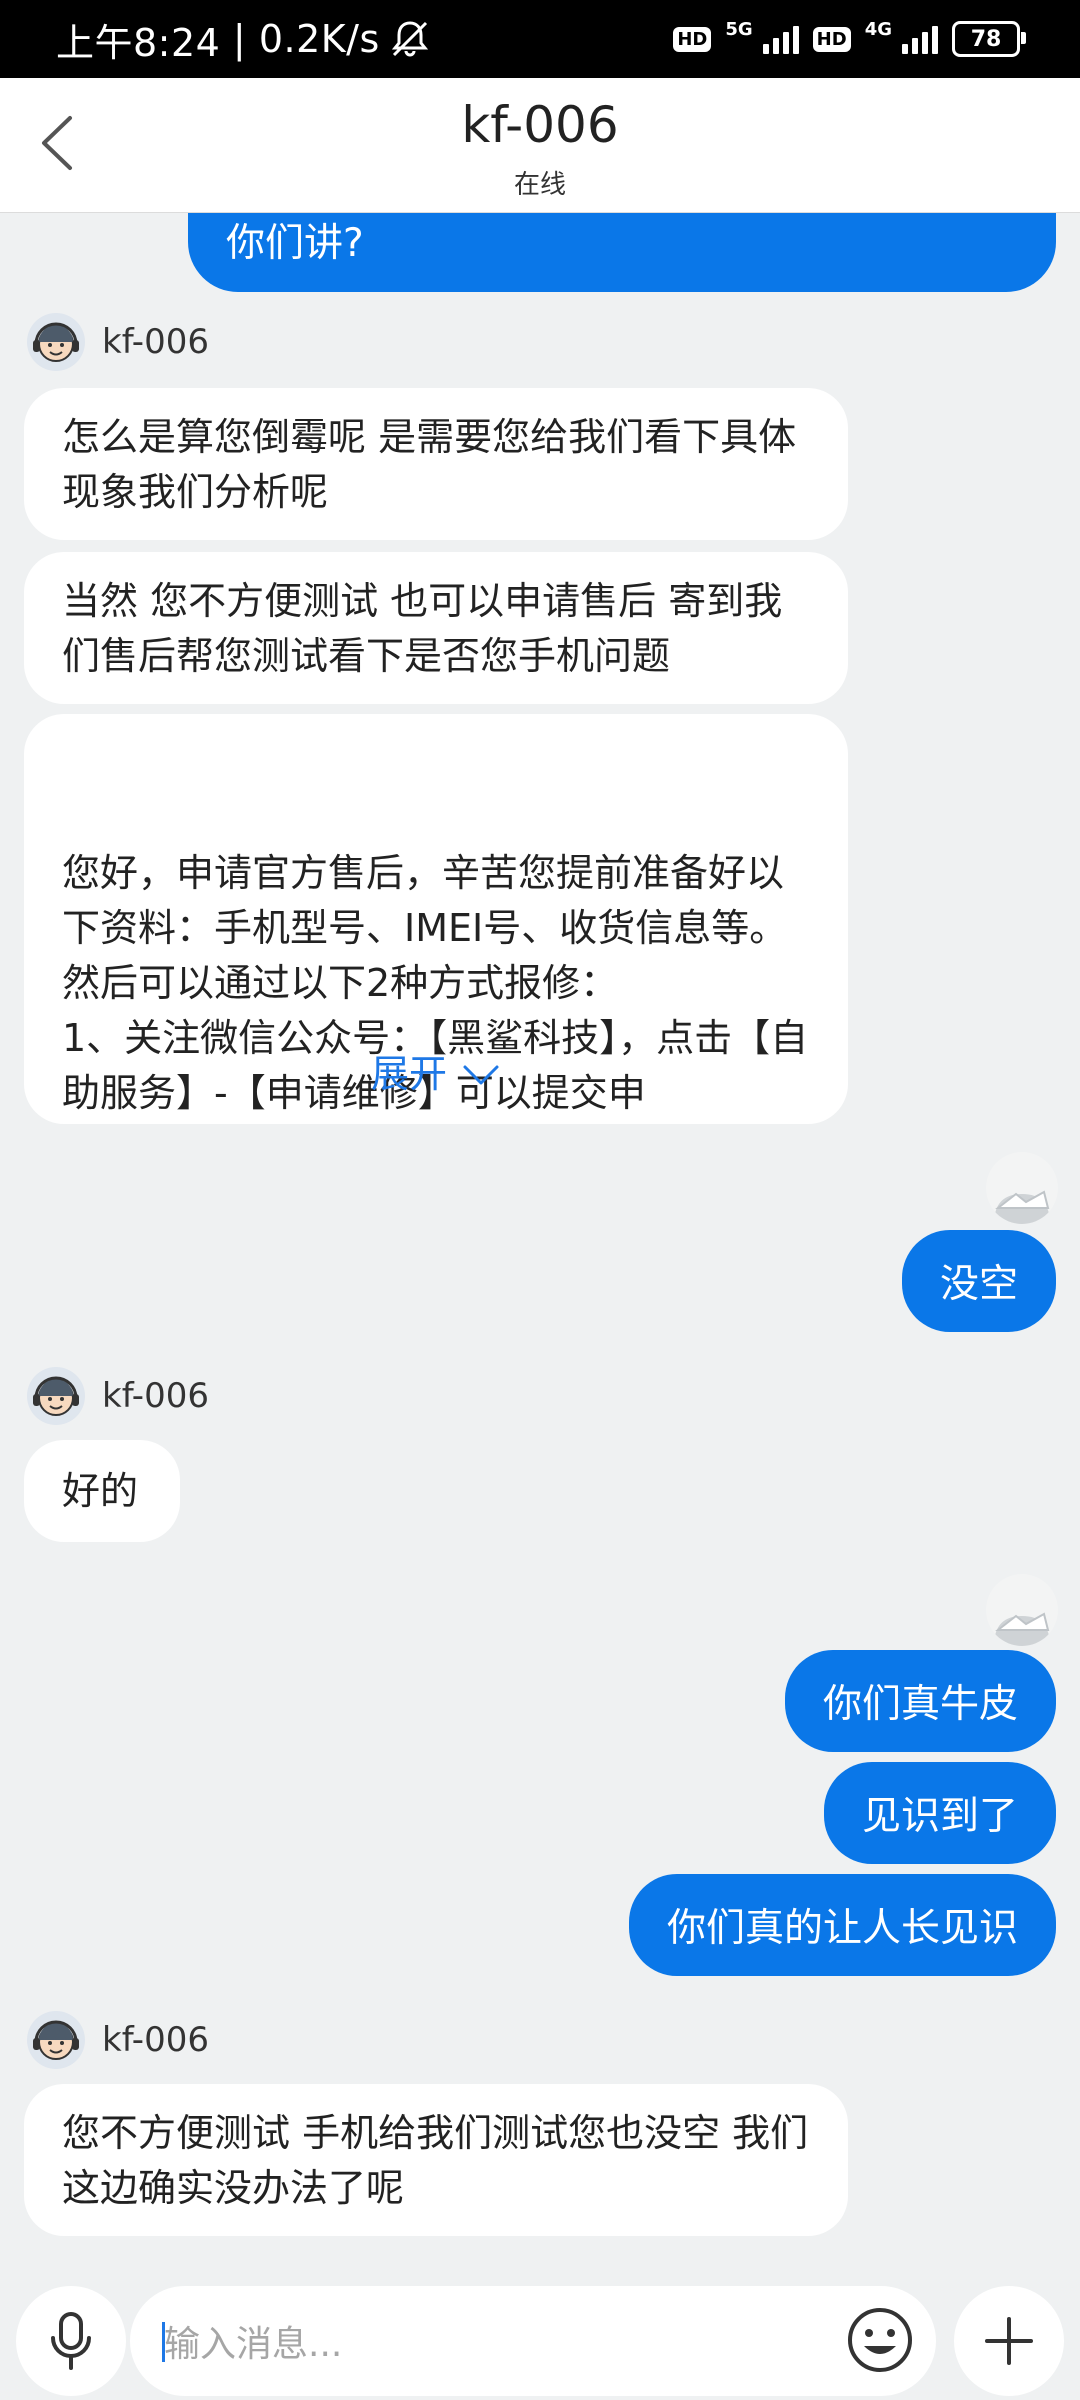  I want to click on network-type-1: 5G, so click(739, 29).